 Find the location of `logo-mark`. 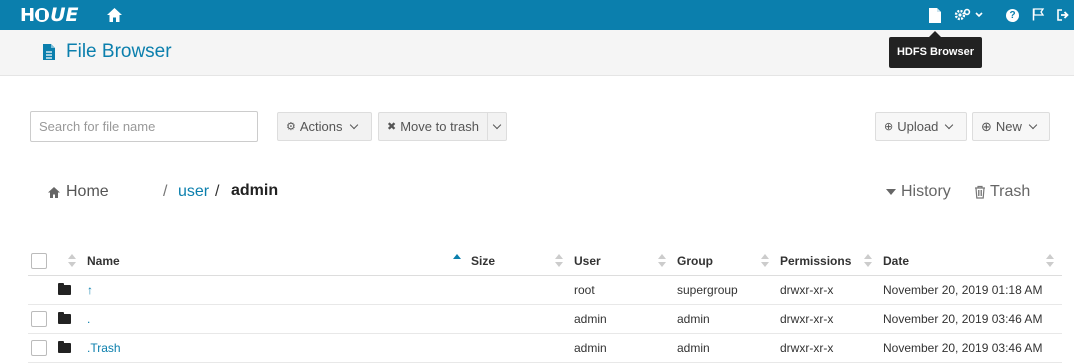

logo-mark is located at coordinates (42, 15).